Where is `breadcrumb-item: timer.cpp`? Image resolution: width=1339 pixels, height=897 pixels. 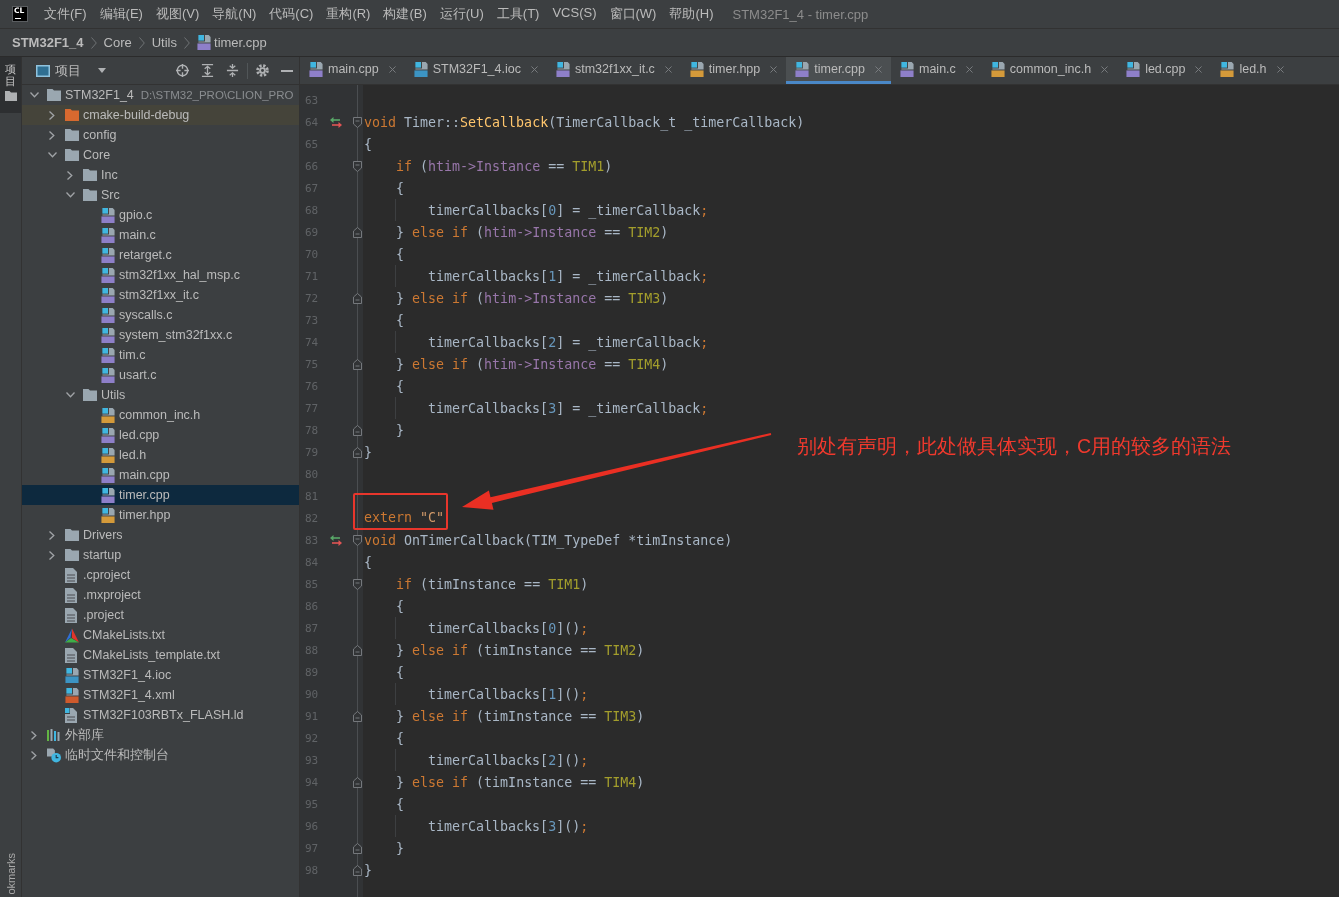
breadcrumb-item: timer.cpp is located at coordinates (232, 42).